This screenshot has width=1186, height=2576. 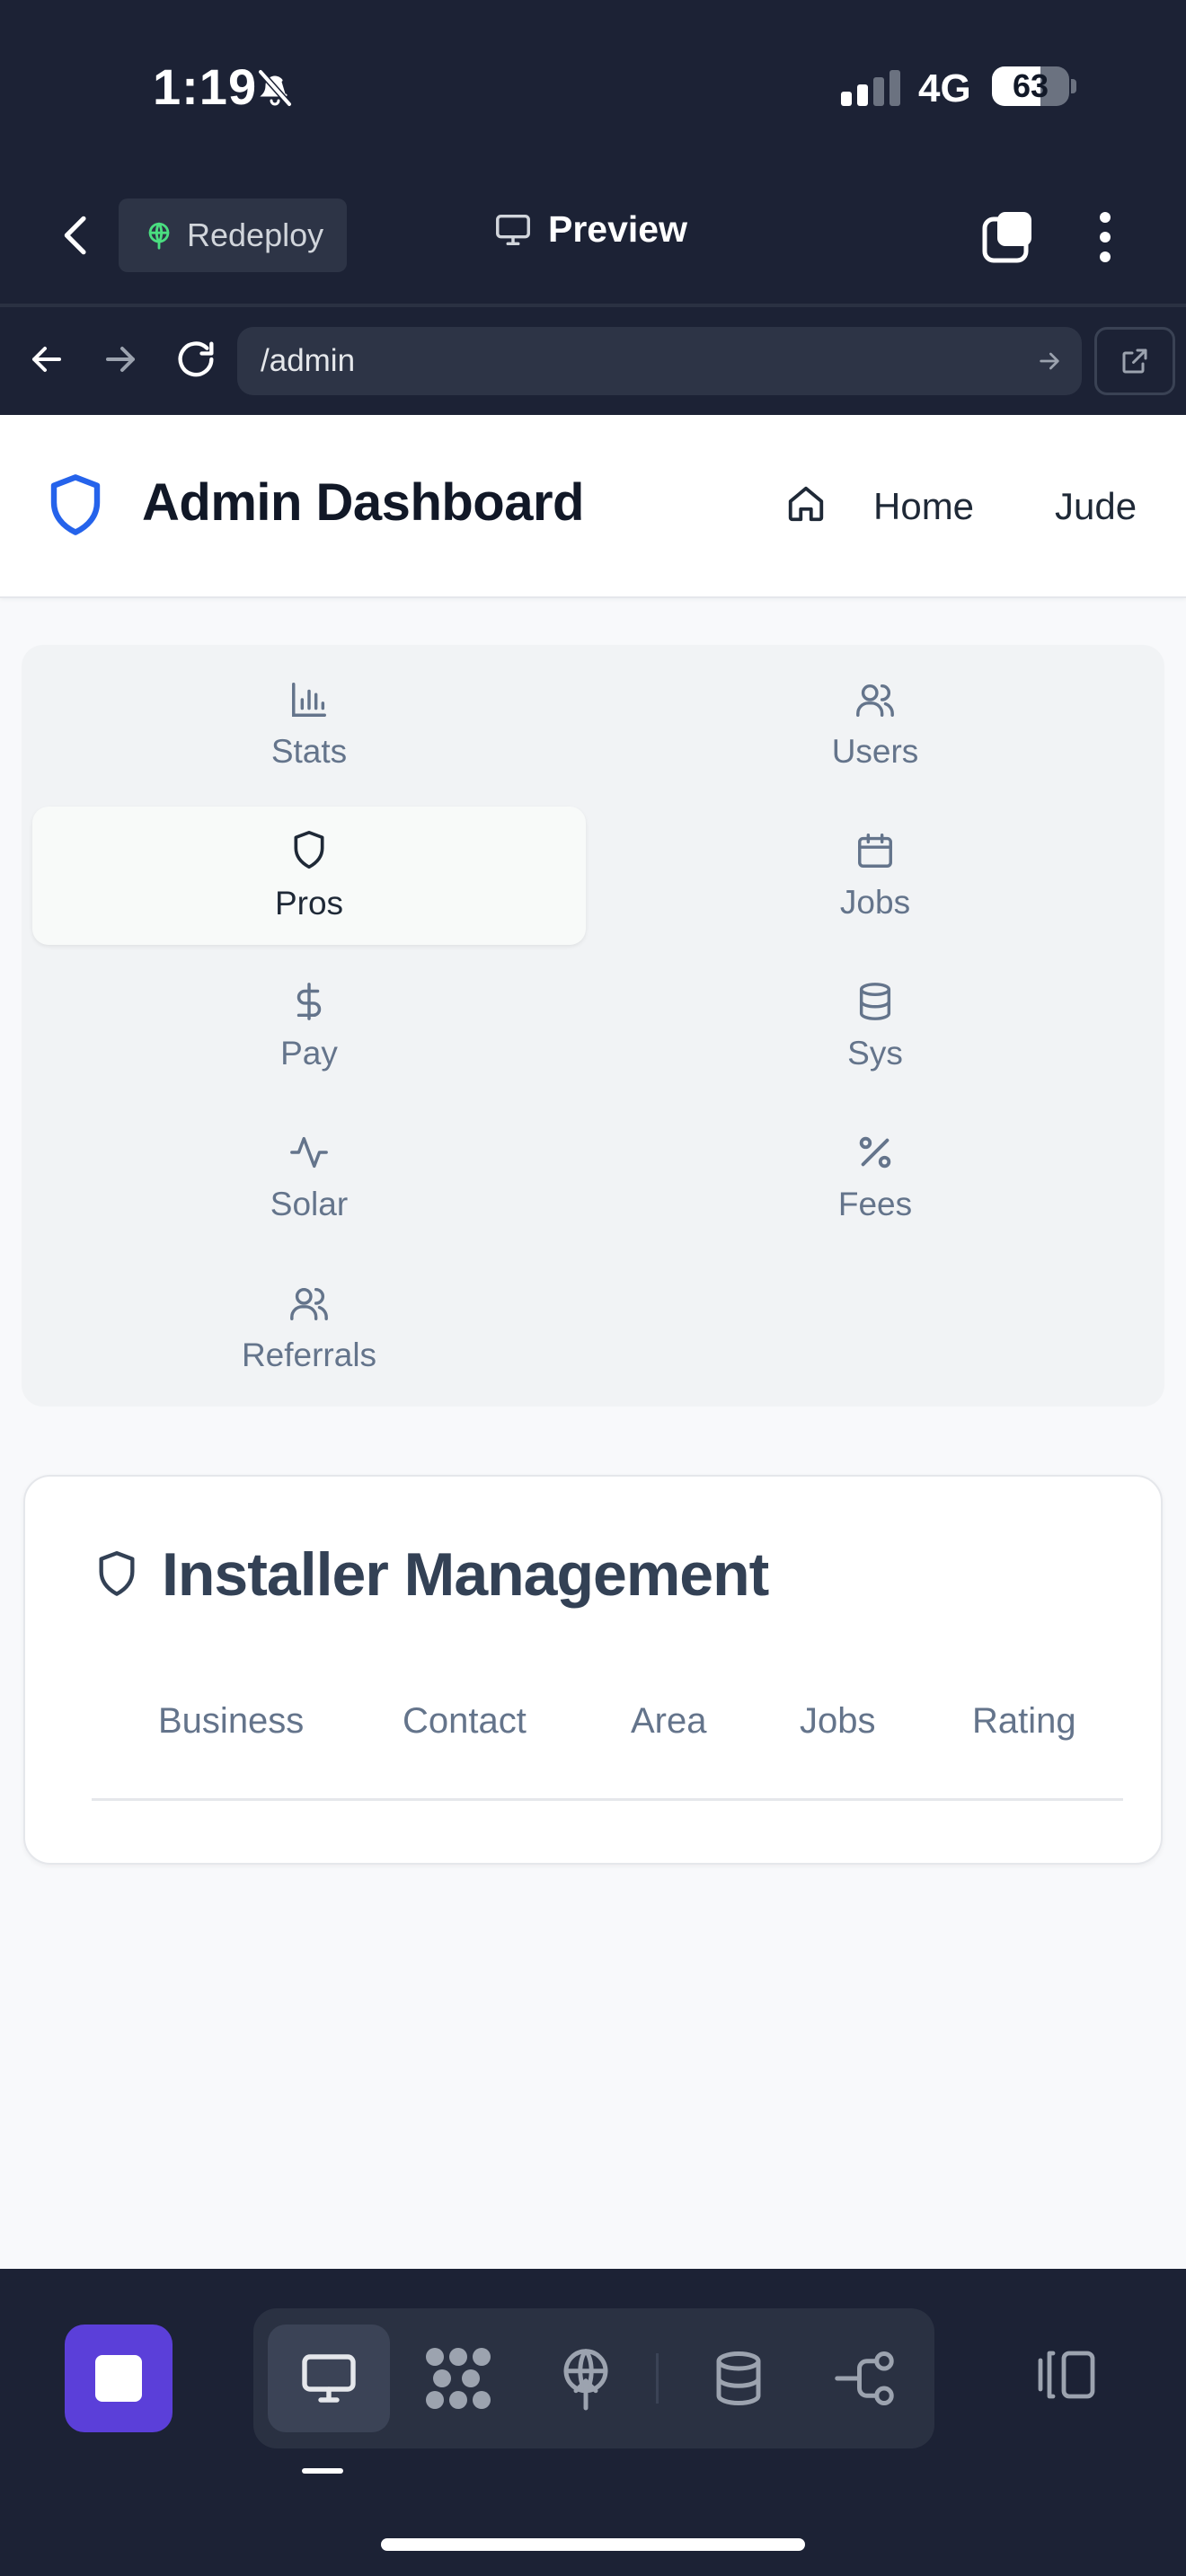 I want to click on nav-label: Sys, so click(x=875, y=1053).